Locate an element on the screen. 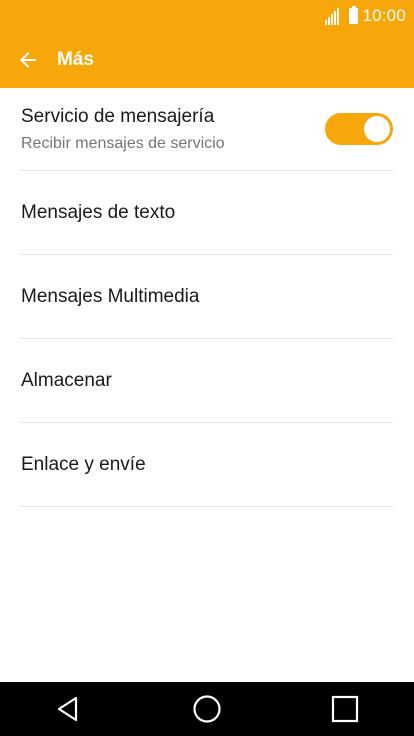 This screenshot has height=736, width=414. nav-back-button is located at coordinates (69, 709).